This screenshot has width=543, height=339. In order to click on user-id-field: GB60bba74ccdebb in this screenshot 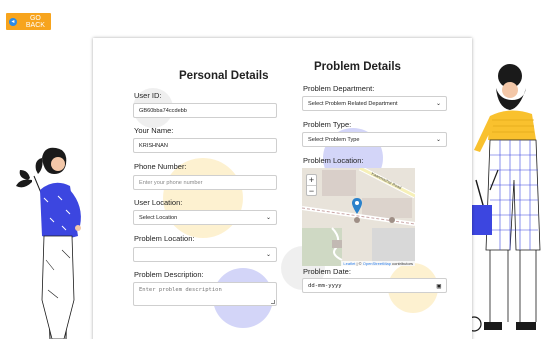, I will do `click(205, 110)`.